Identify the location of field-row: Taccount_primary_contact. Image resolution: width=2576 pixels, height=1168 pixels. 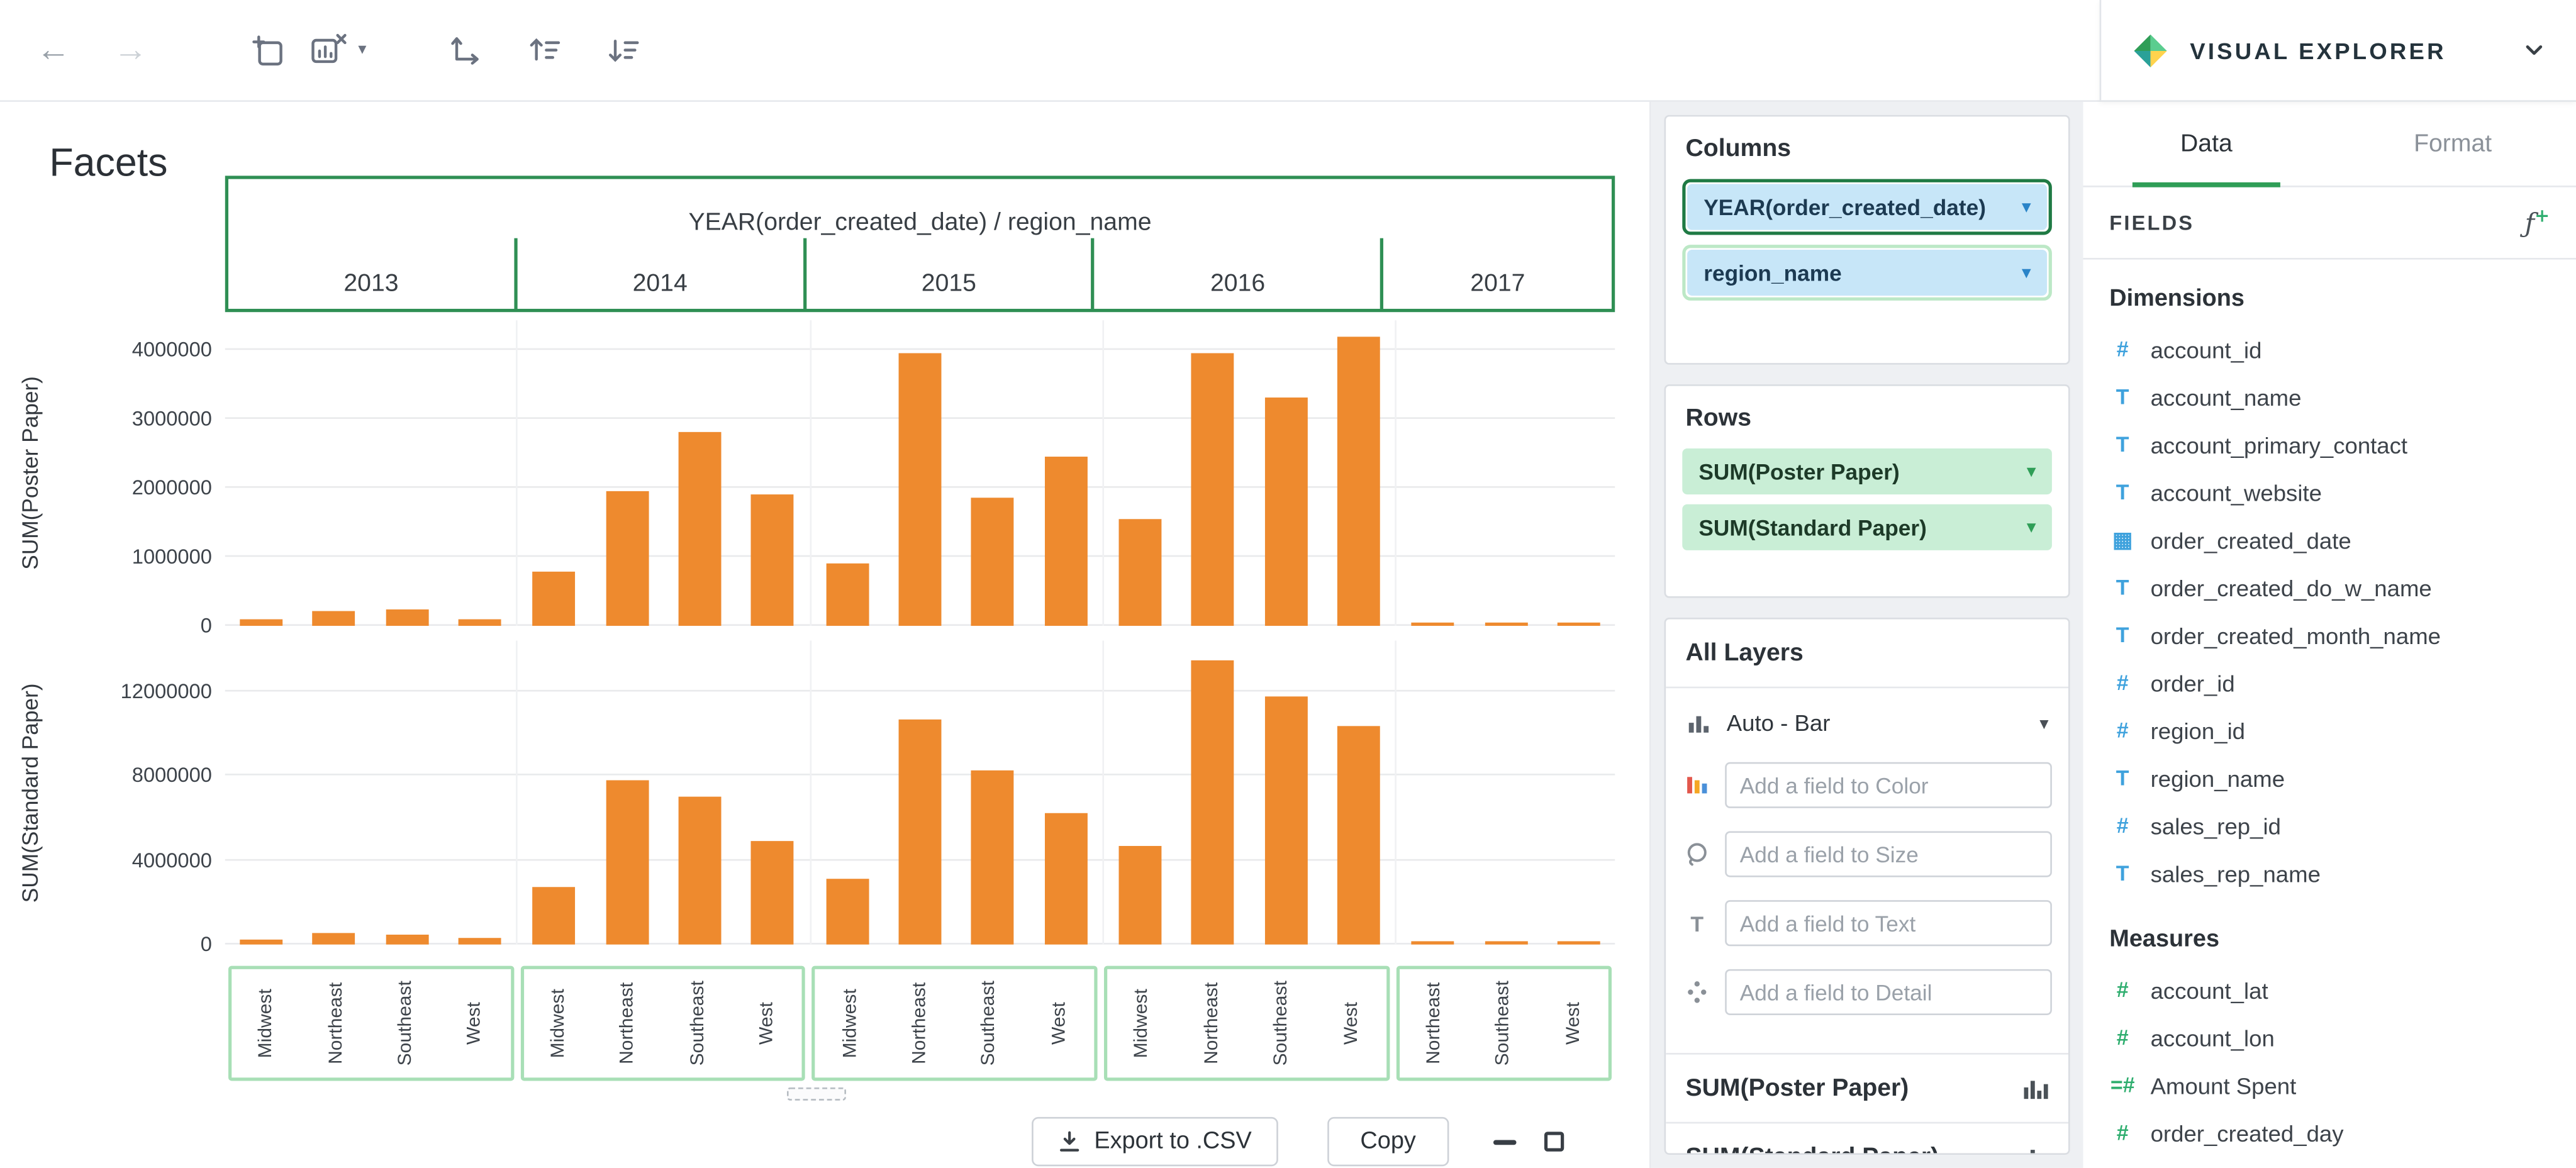
(2329, 445).